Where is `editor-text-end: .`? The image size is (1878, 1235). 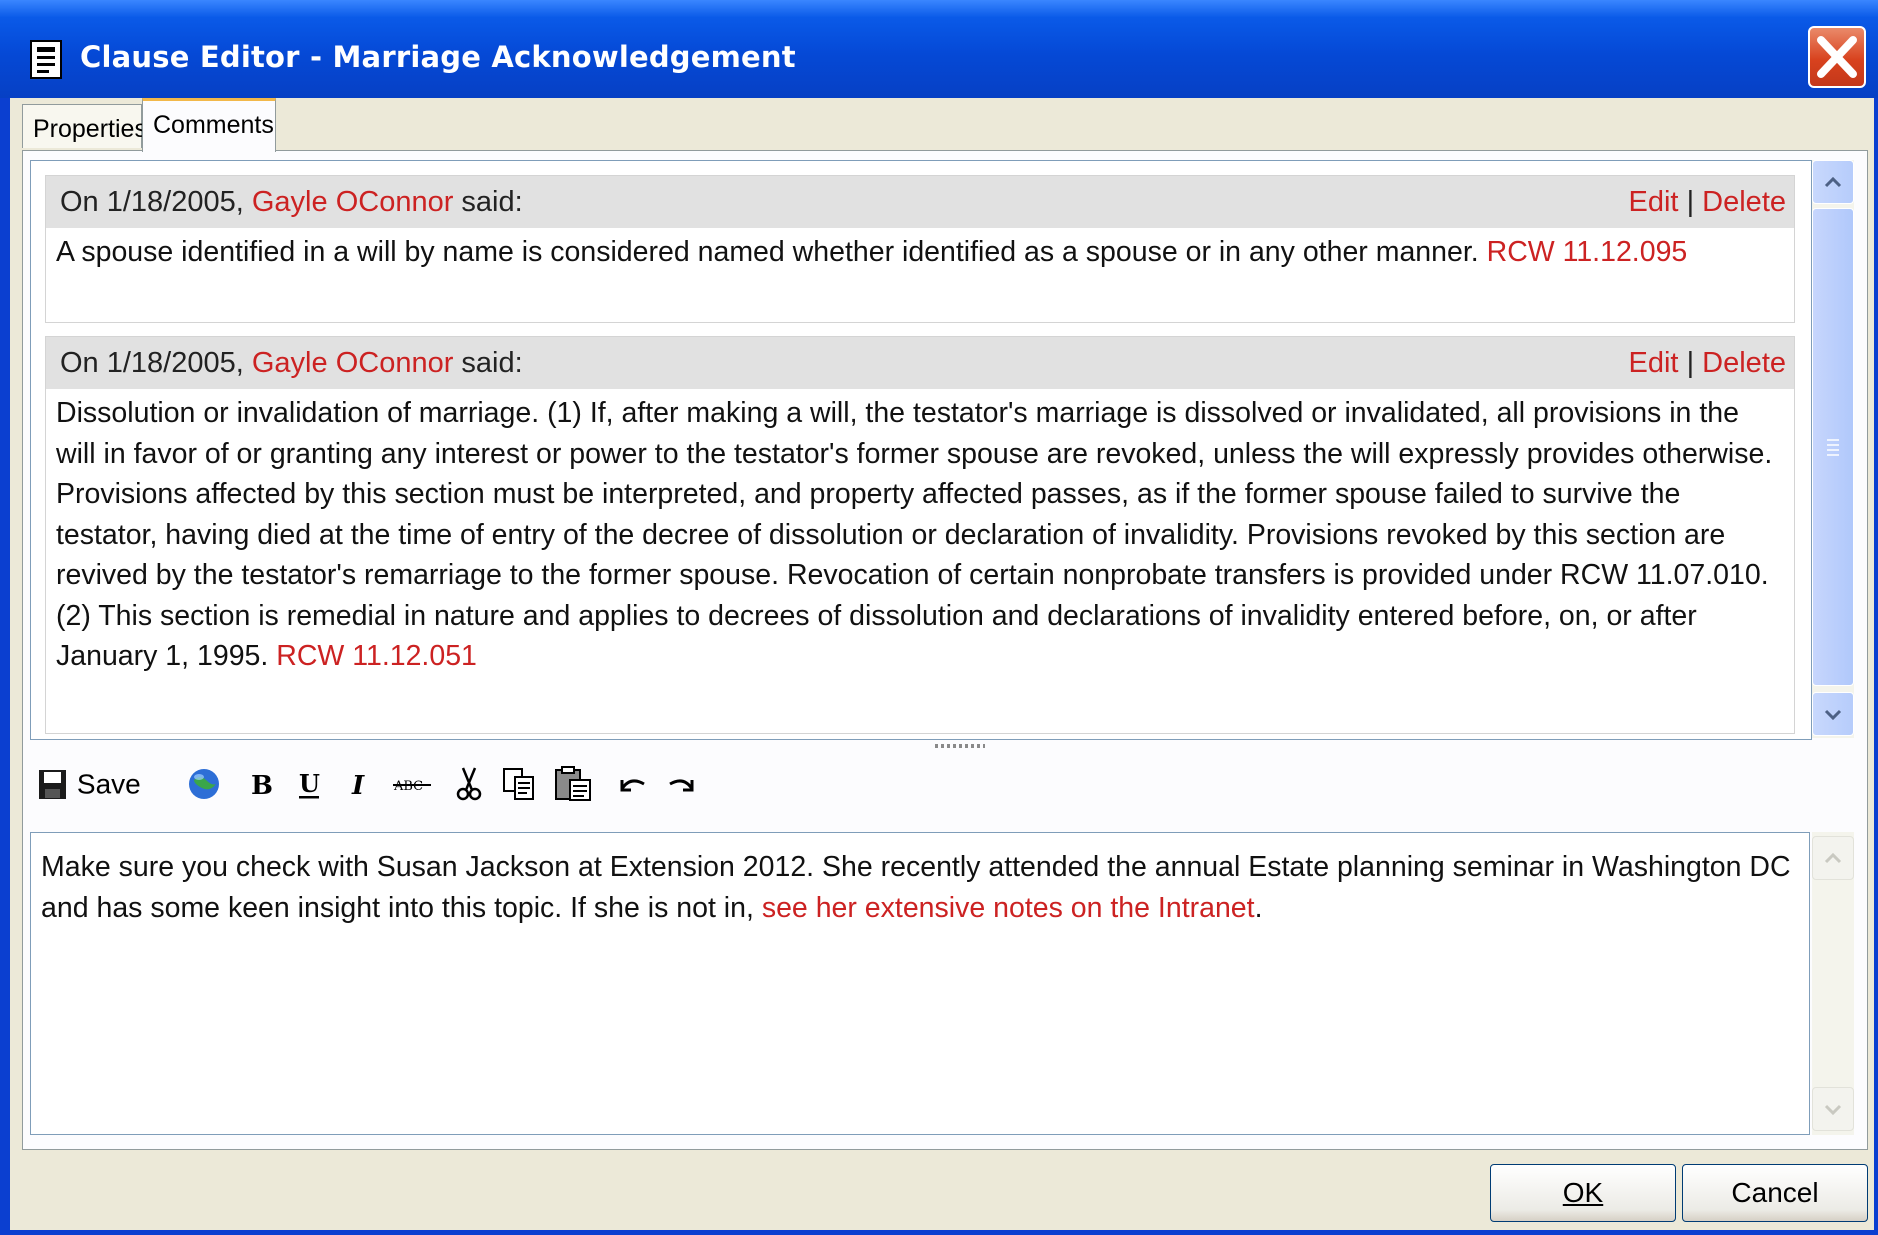 editor-text-end: . is located at coordinates (1258, 908).